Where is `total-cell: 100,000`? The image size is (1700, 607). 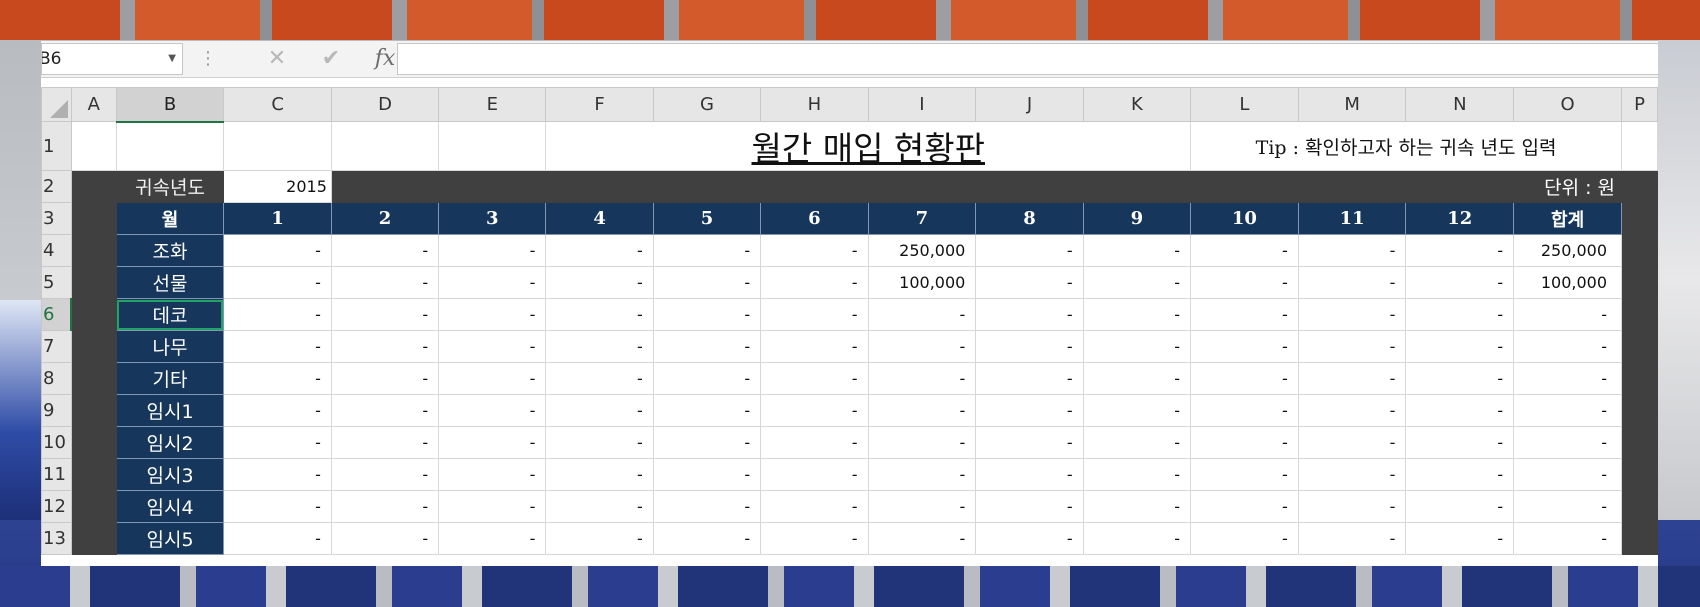
total-cell: 100,000 is located at coordinates (1568, 282).